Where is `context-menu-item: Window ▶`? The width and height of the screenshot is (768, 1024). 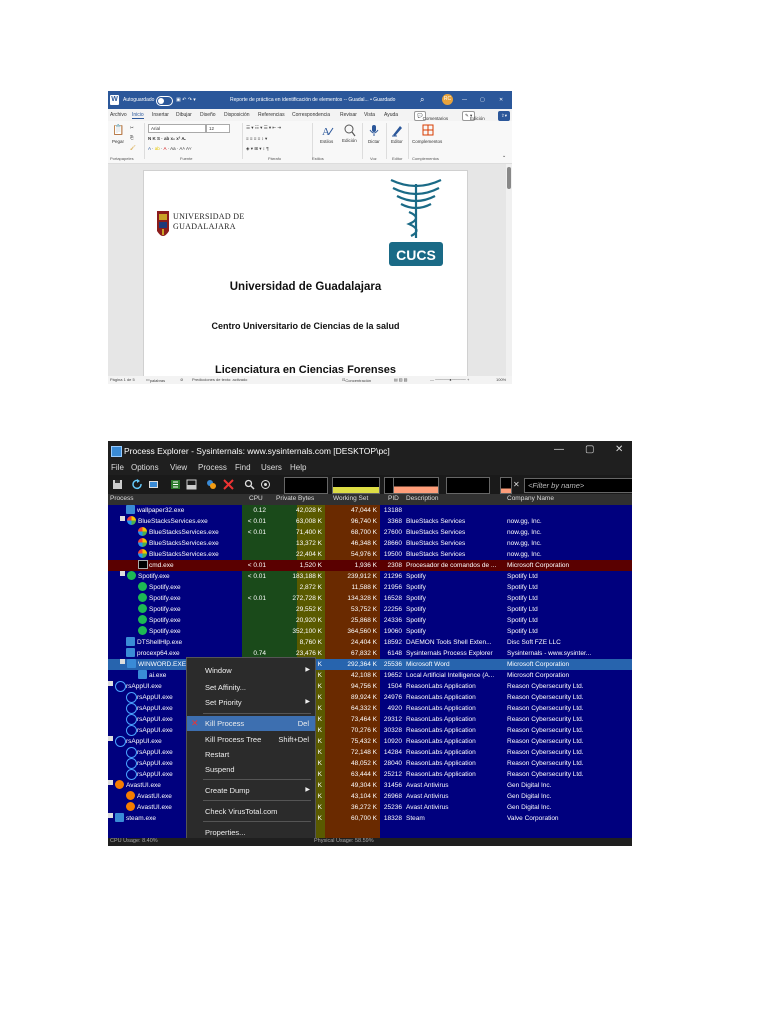
context-menu-item: Window ▶ is located at coordinates (251, 670).